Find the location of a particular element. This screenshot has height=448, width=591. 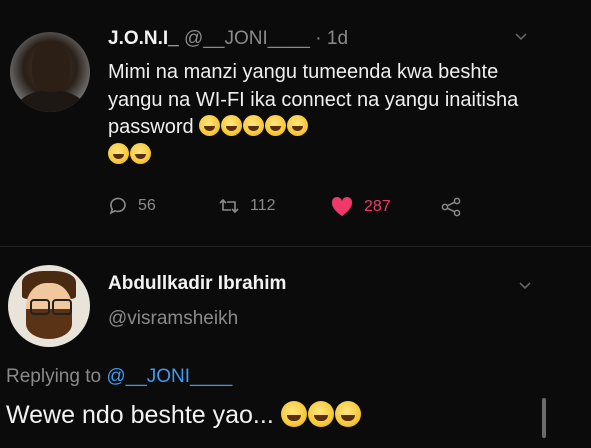

username-handle: @__JONI____ is located at coordinates (247, 38).